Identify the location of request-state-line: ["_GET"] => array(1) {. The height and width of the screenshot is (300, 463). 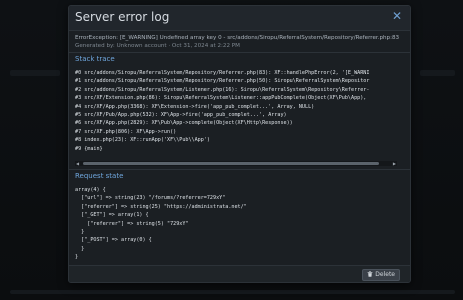
(112, 215).